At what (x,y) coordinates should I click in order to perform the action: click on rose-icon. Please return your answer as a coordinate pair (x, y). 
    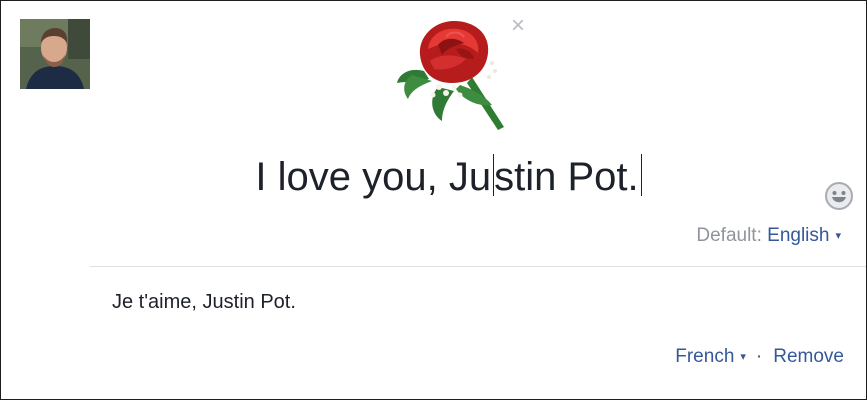
    Looking at the image, I should click on (454, 74).